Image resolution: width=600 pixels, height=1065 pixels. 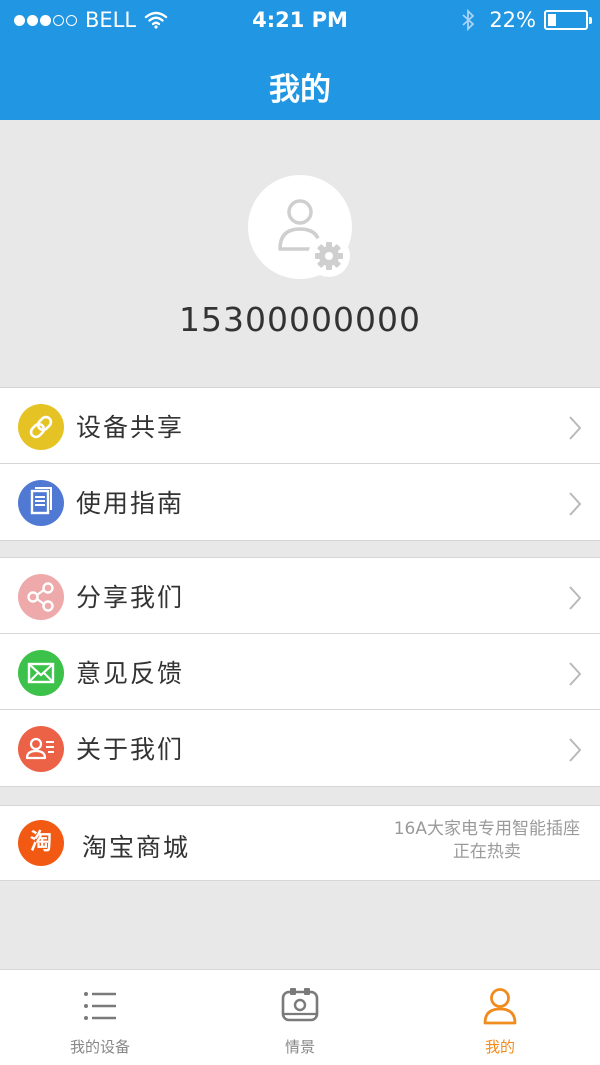 I want to click on menu-item-label: 设备共享, so click(x=130, y=427).